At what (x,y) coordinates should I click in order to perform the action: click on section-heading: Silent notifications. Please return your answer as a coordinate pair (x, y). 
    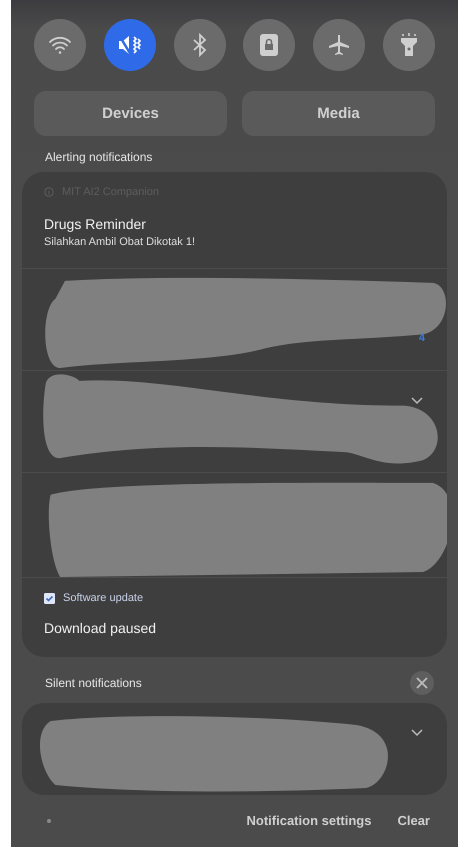
    Looking at the image, I should click on (93, 683).